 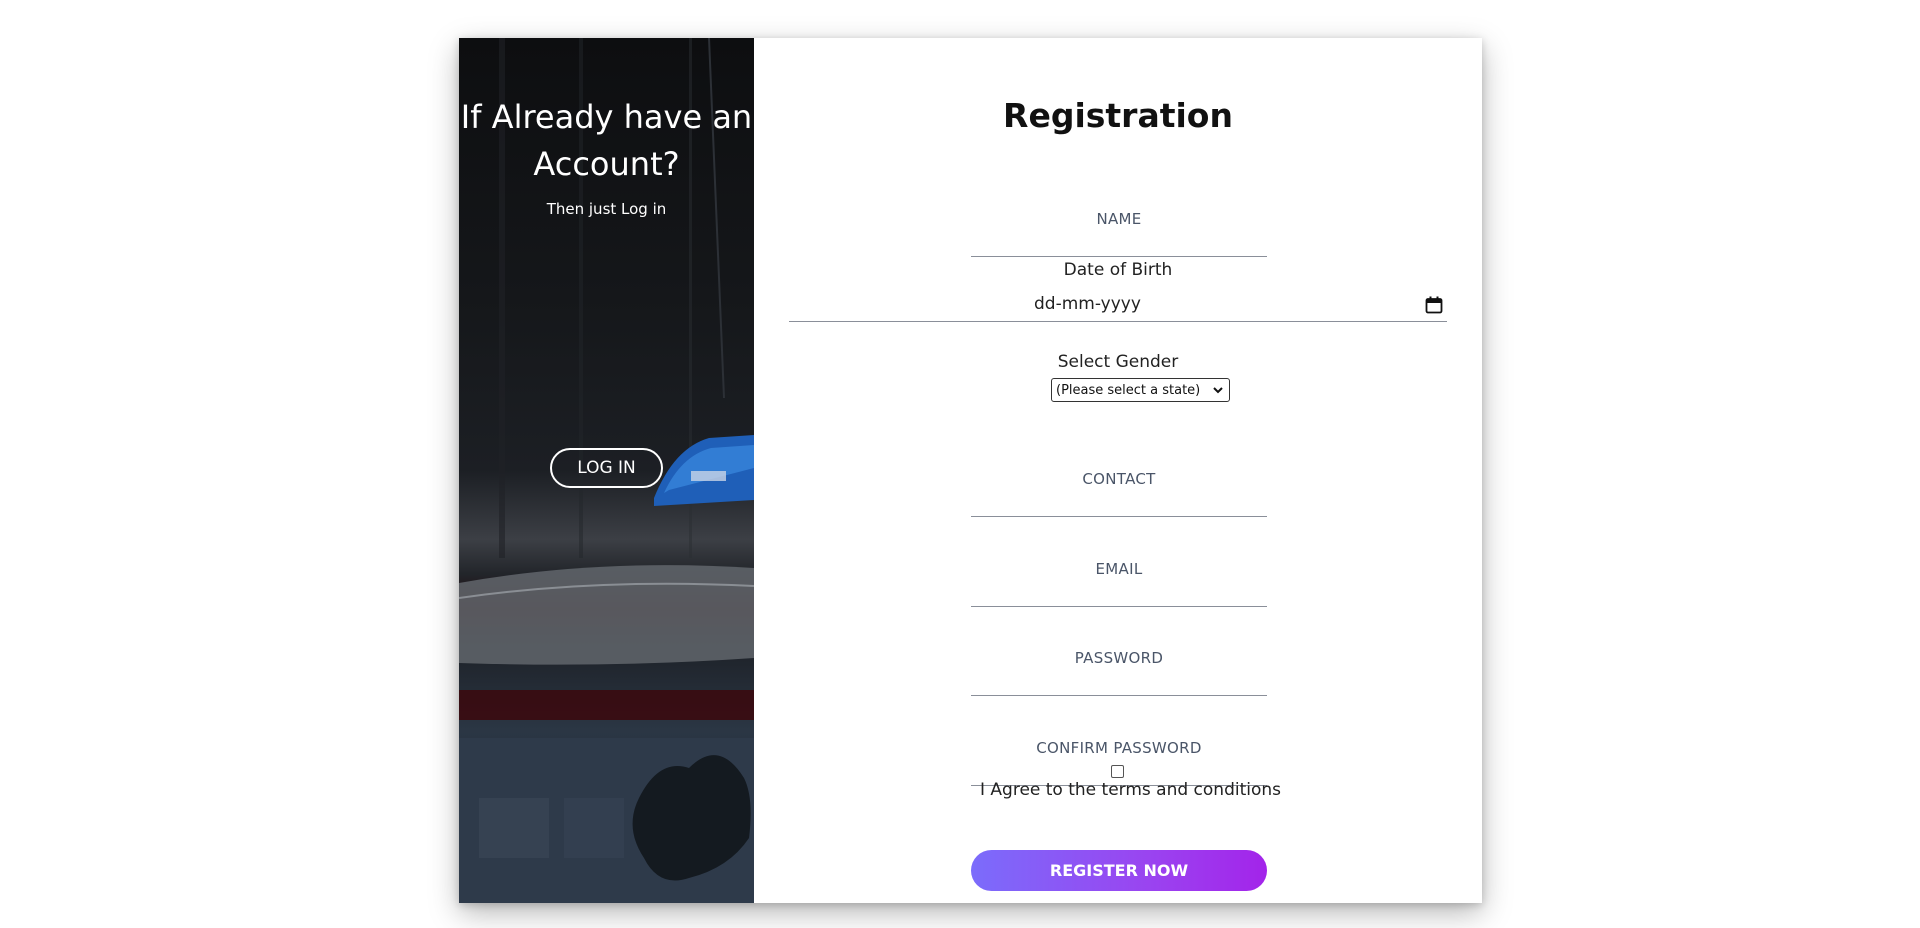 What do you see at coordinates (1119, 502) in the screenshot?
I see `contact-input` at bounding box center [1119, 502].